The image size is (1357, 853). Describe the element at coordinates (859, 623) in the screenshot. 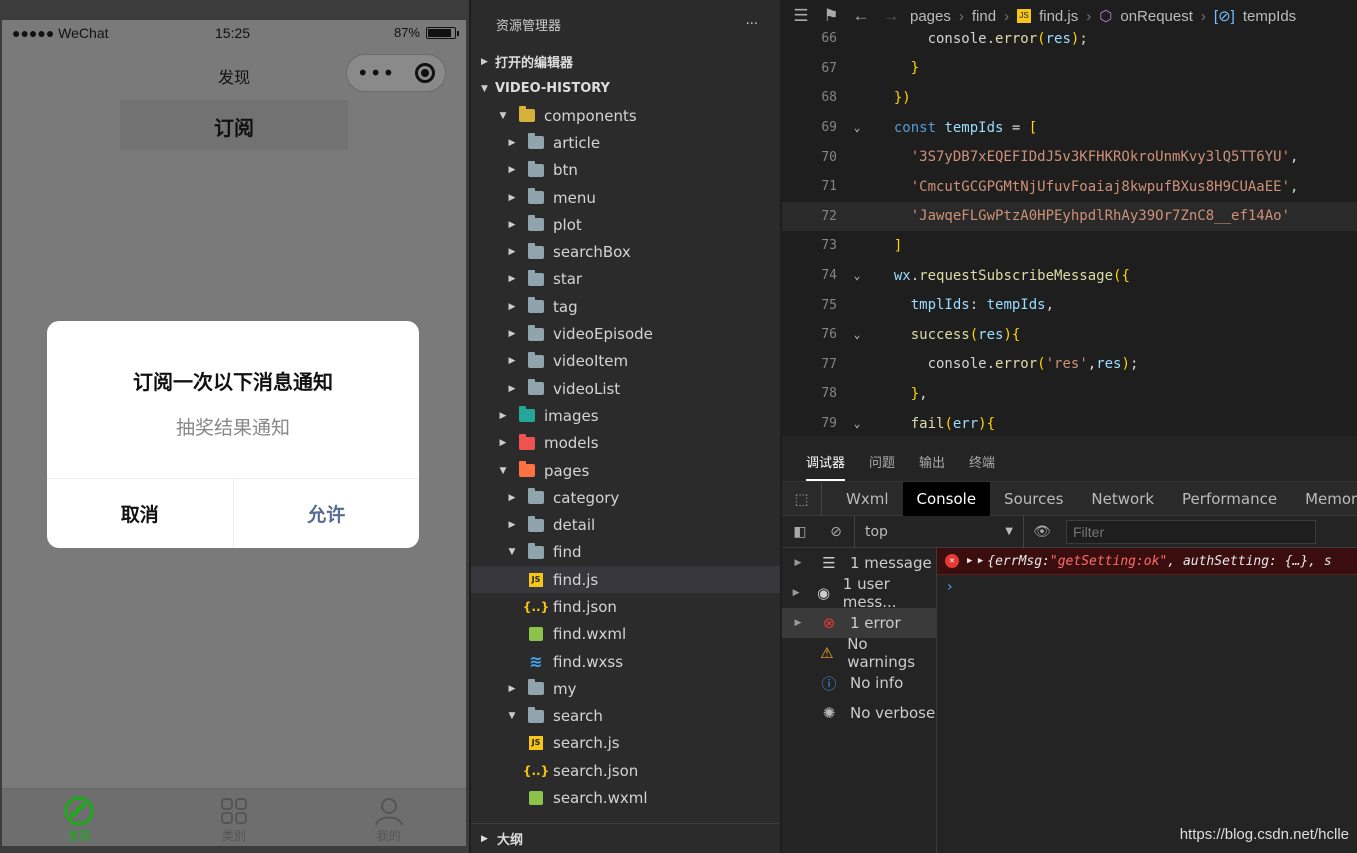

I see `console-filter-item: ▶ ⊗ 1 error` at that location.